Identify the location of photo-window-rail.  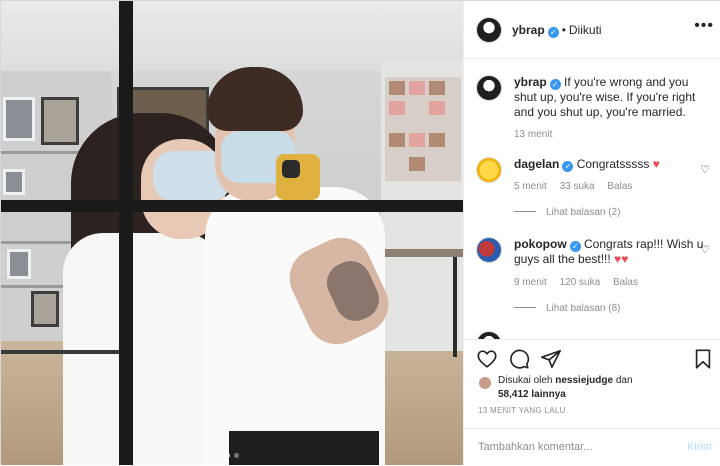
(60, 352).